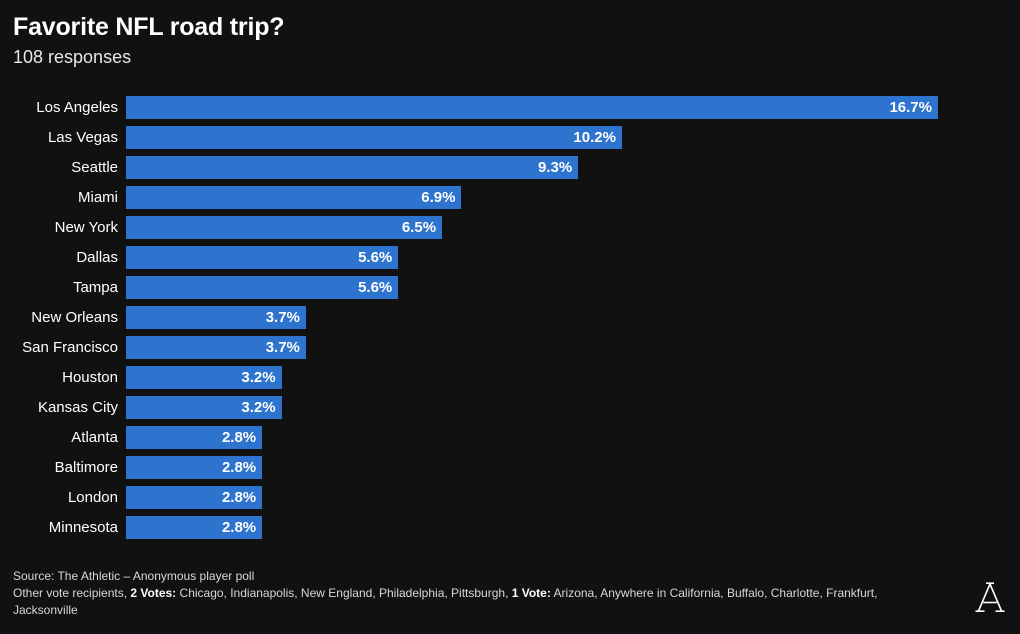  I want to click on one-vote-label: 1 Vote:, so click(531, 593).